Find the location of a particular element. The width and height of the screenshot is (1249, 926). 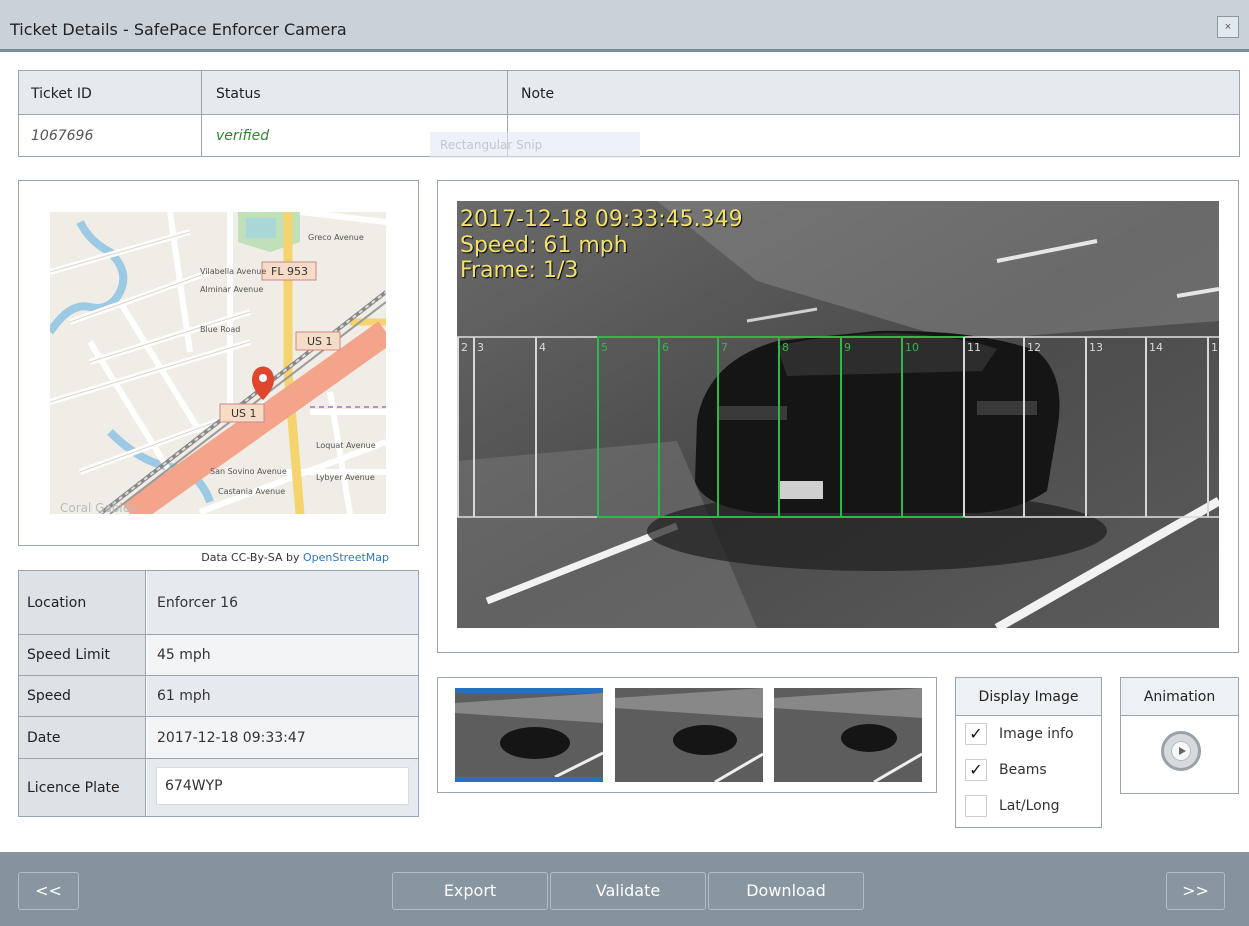

beam-label-11: 11 is located at coordinates (974, 347).